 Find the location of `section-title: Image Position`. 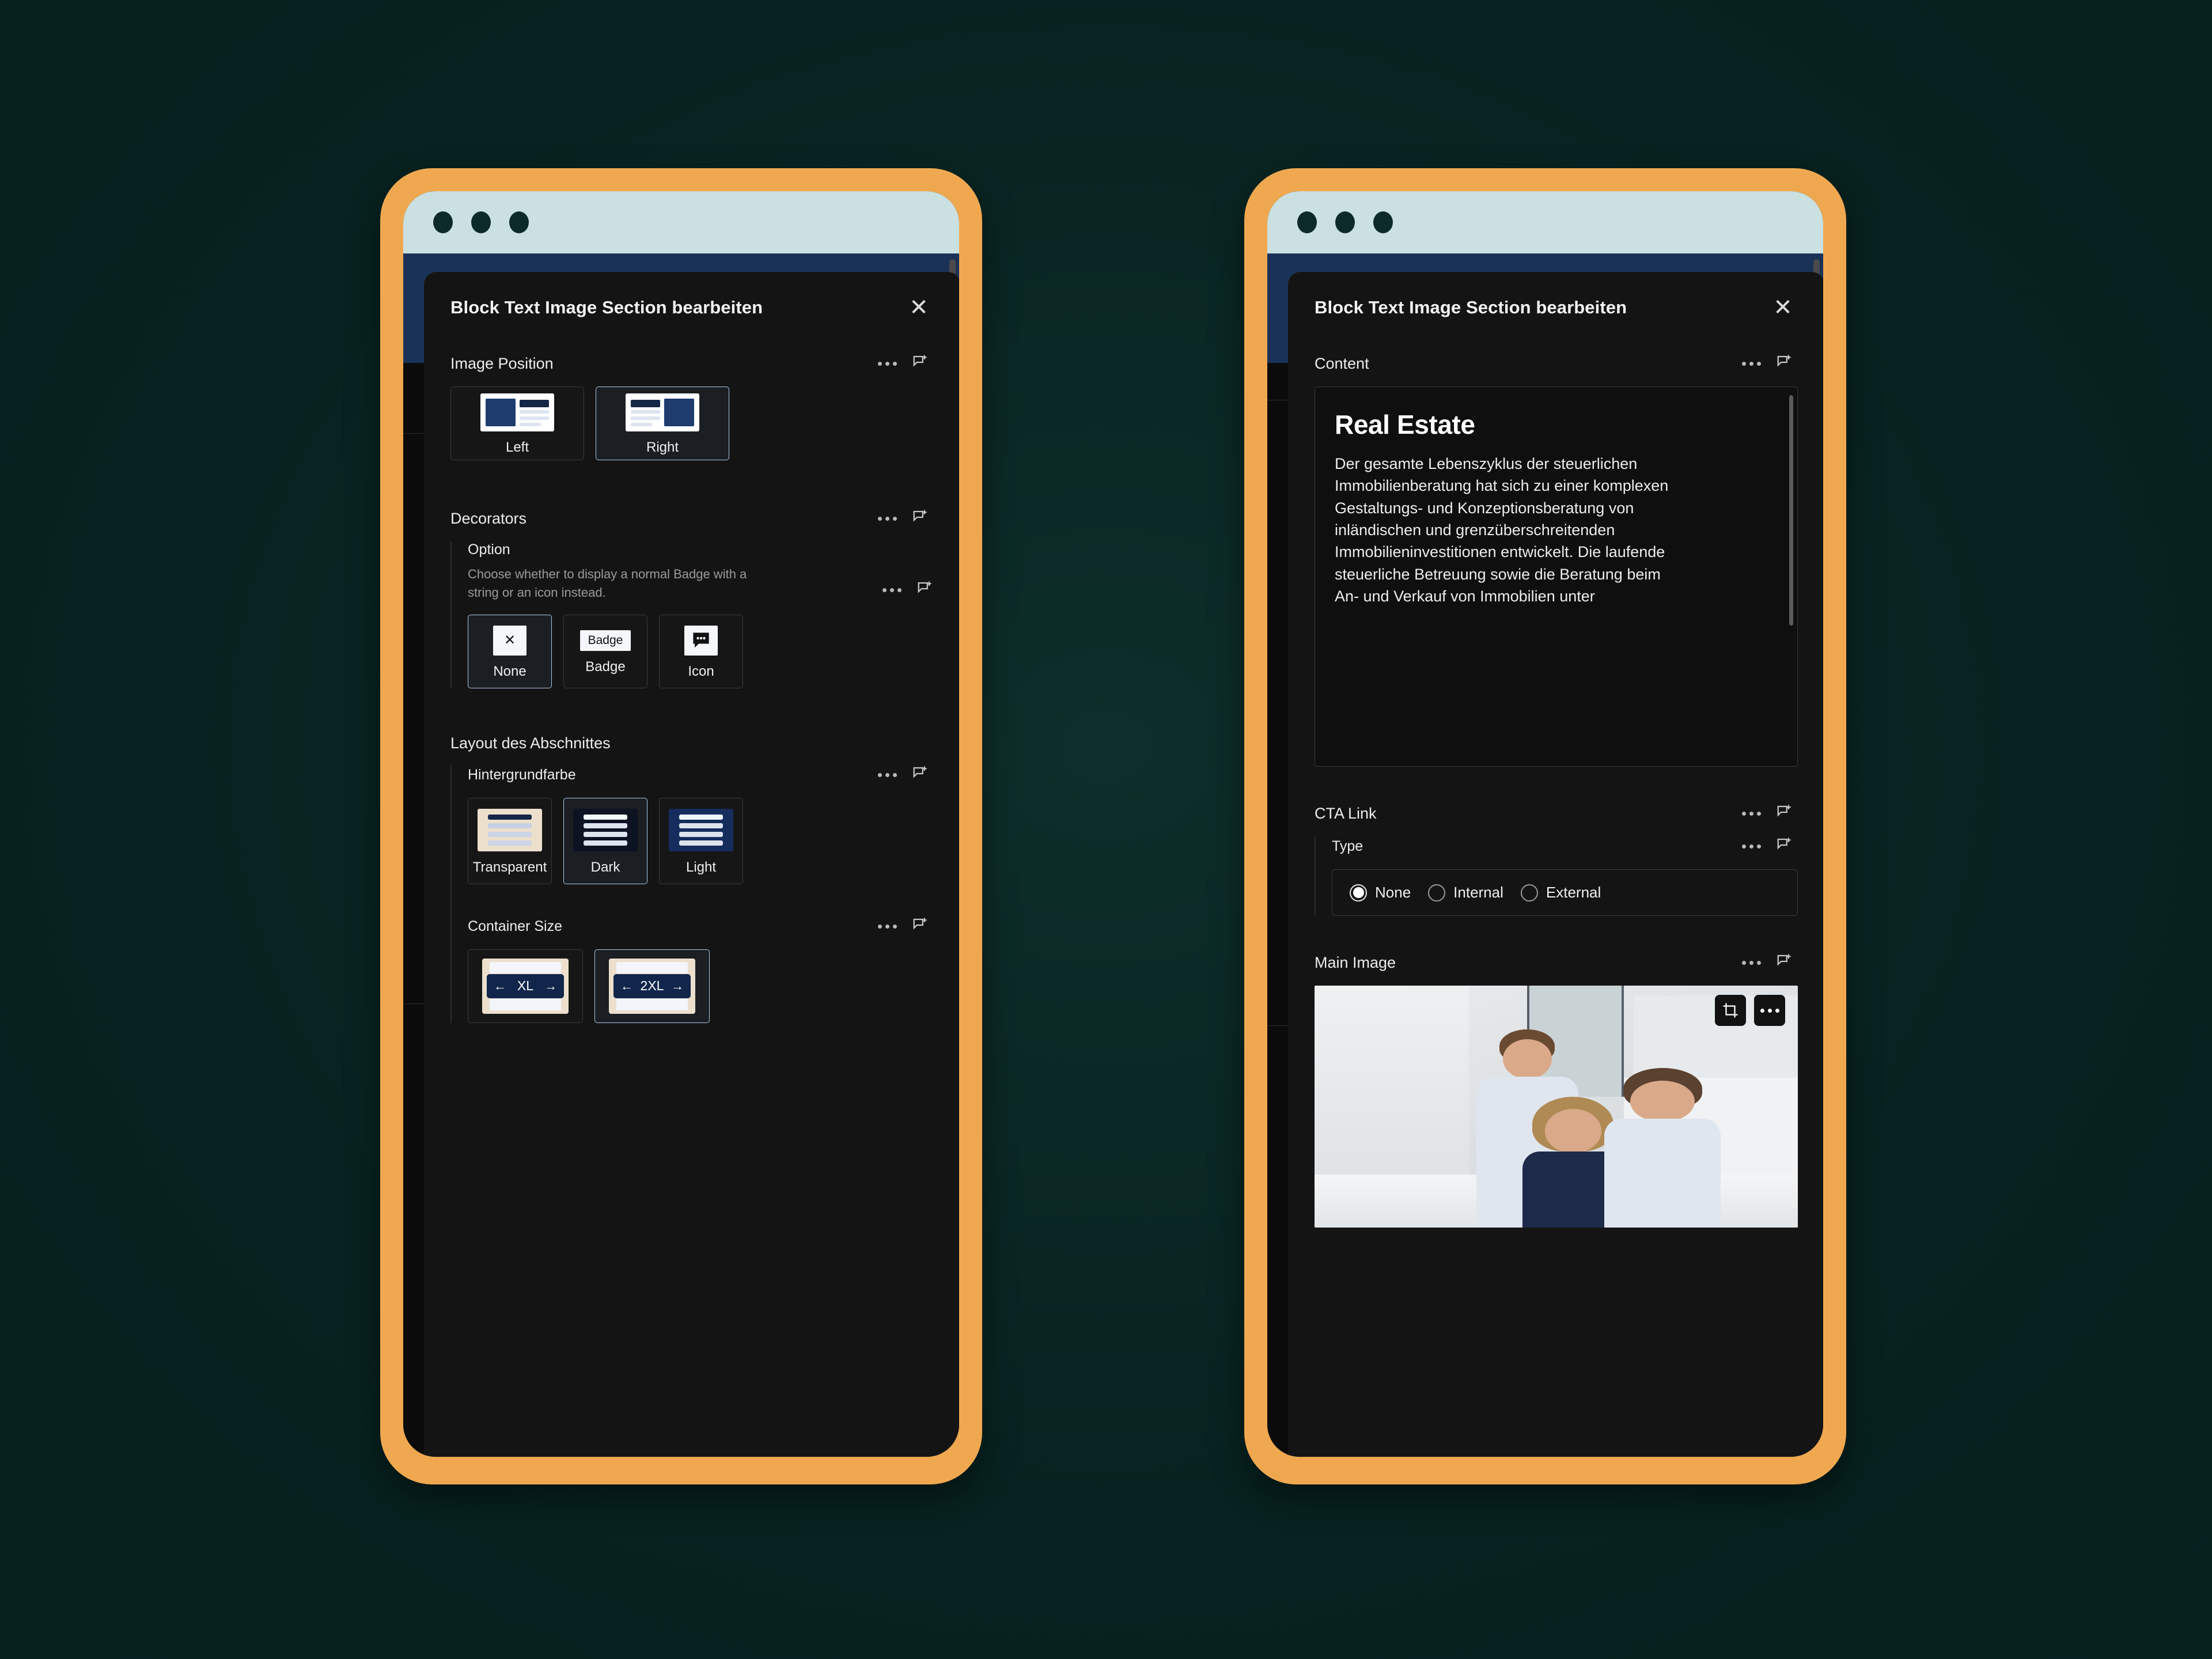

section-title: Image Position is located at coordinates (502, 363).